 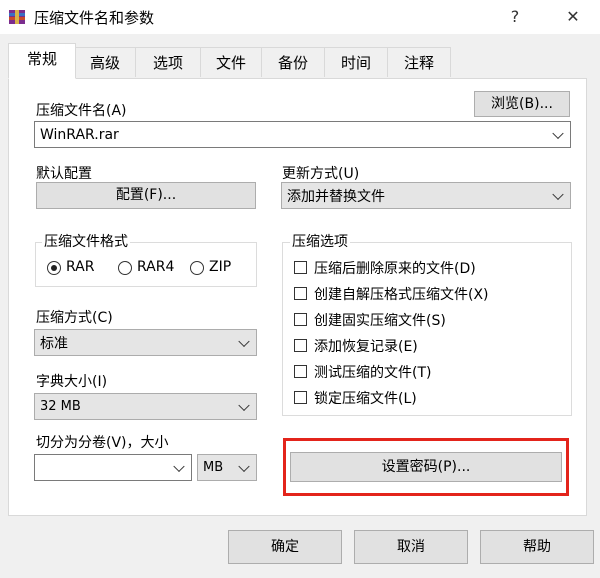 I want to click on archive-name-value: WinRAR.rar, so click(x=79, y=134).